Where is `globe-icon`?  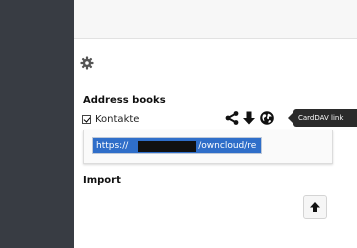 globe-icon is located at coordinates (267, 118).